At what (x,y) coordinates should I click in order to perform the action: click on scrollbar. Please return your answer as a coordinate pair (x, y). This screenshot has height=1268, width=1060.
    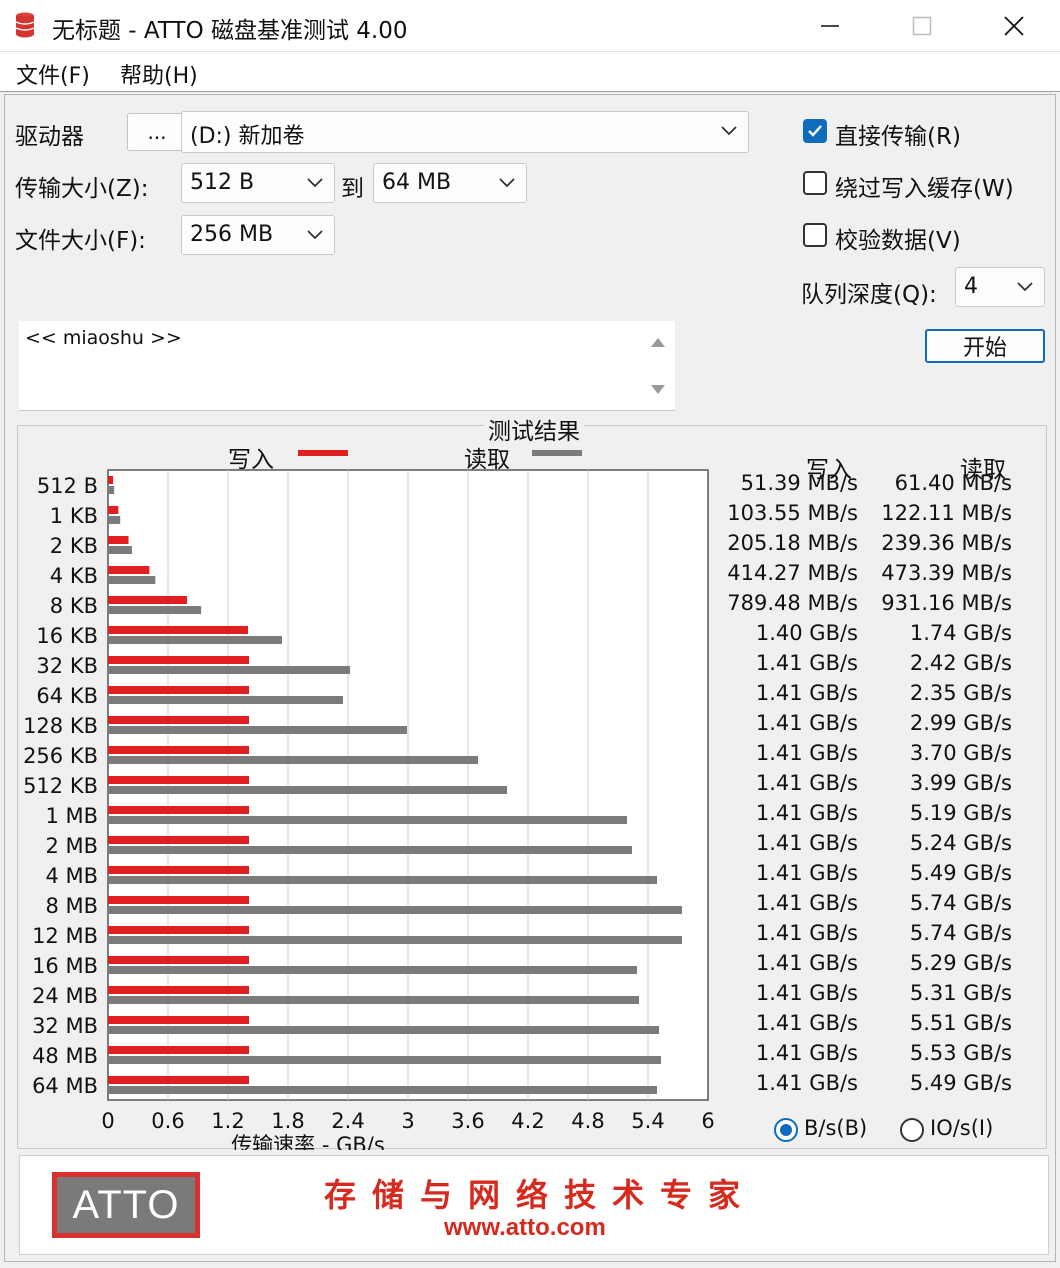
    Looking at the image, I should click on (658, 366).